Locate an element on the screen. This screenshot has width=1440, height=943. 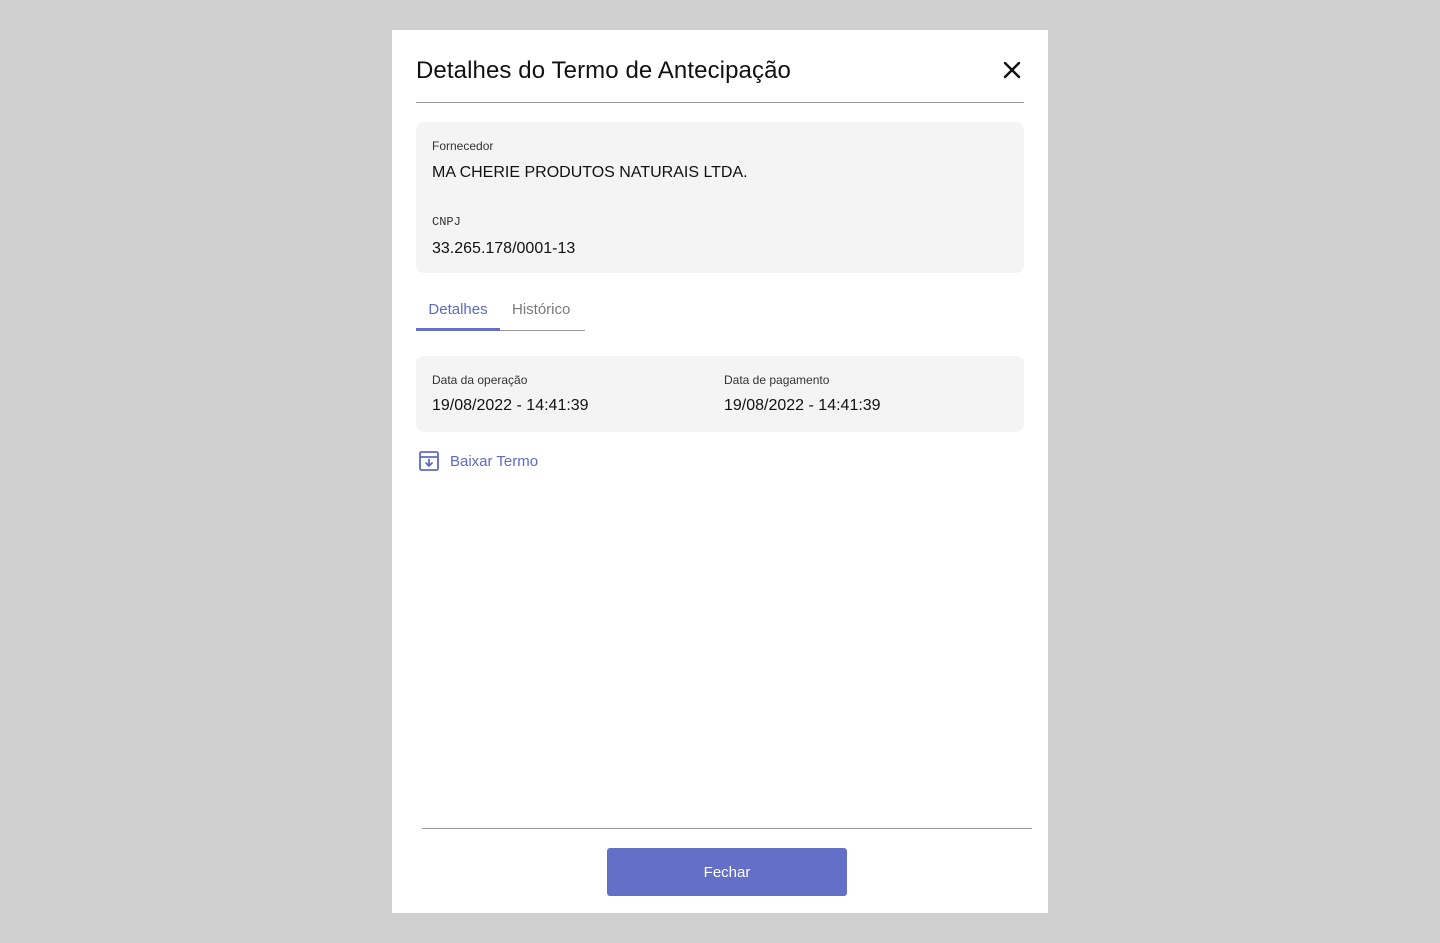
close-modal-button: Fechar is located at coordinates (727, 872).